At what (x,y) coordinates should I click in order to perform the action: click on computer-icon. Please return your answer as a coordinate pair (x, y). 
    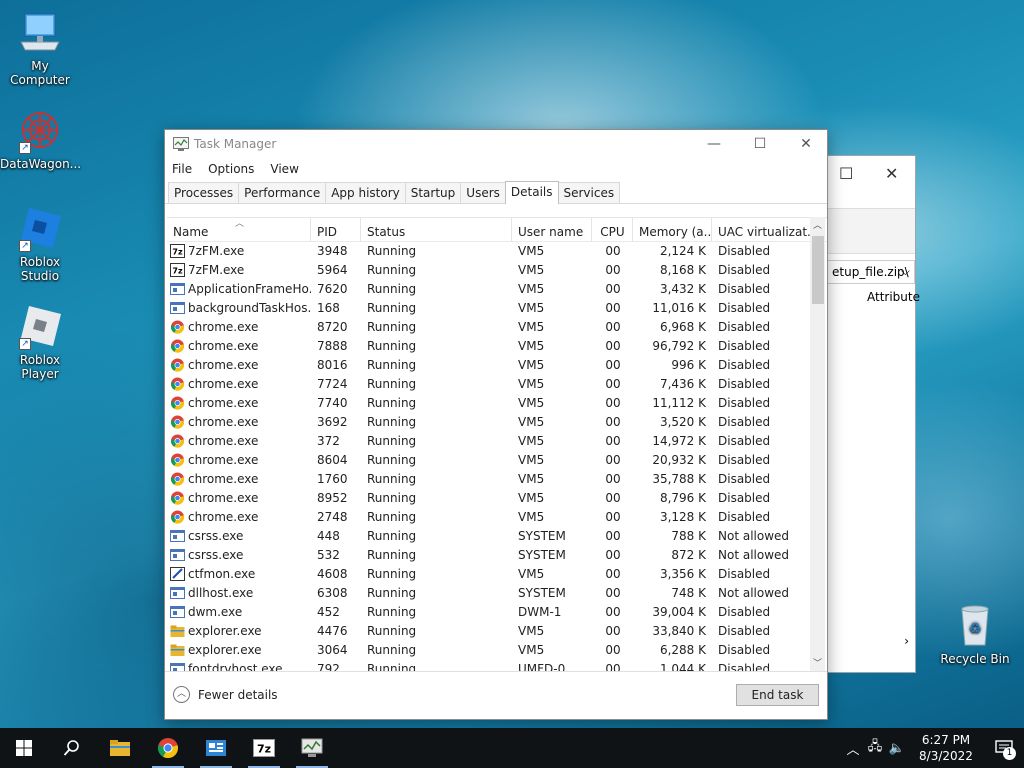
    Looking at the image, I should click on (40, 33).